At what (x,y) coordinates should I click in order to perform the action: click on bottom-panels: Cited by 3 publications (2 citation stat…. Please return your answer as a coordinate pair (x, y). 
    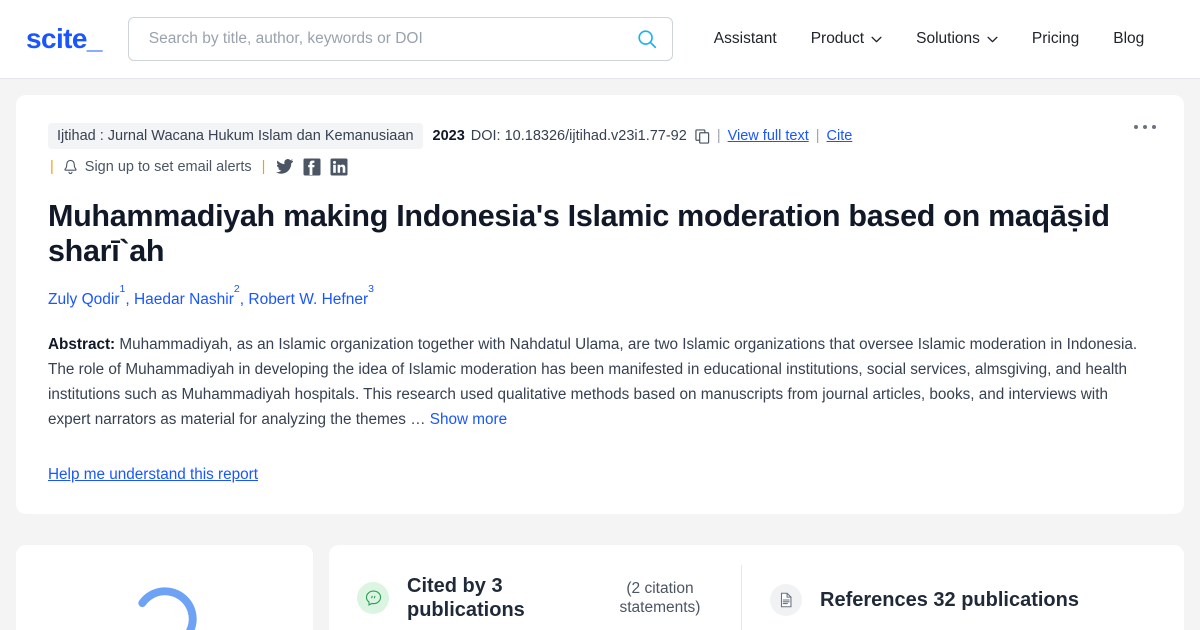
    Looking at the image, I should click on (600, 587).